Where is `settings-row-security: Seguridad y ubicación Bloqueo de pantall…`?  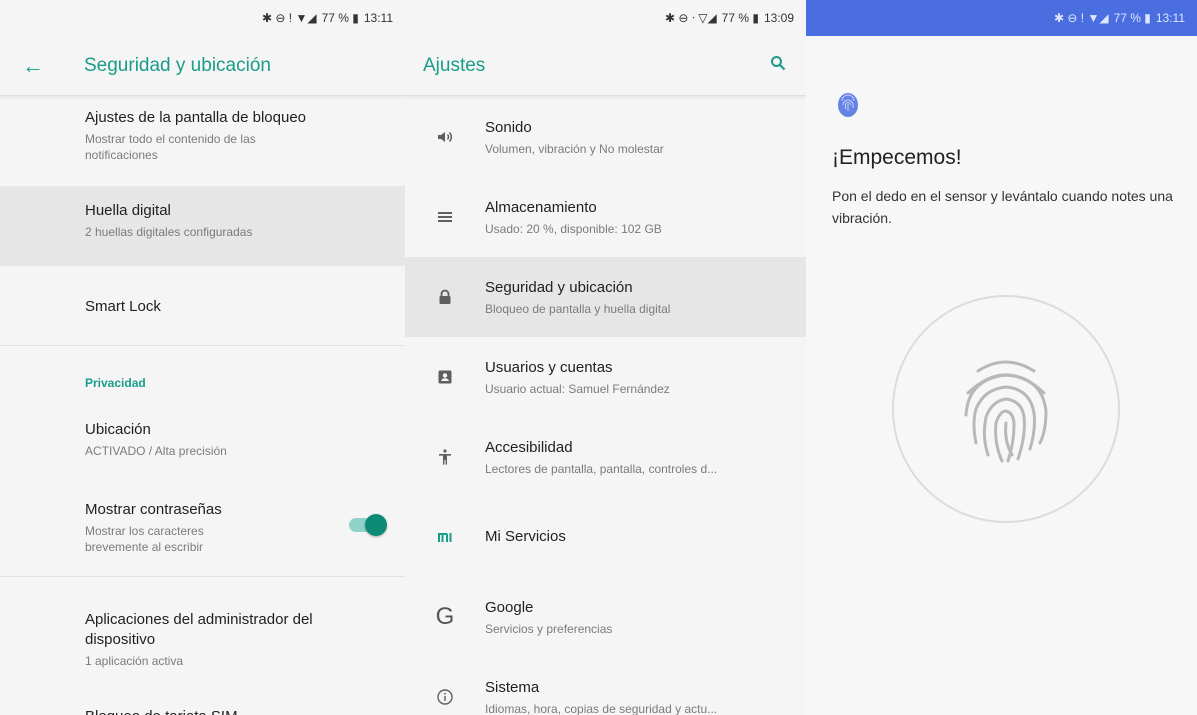
settings-row-security: Seguridad y ubicación Bloqueo de pantall… is located at coordinates (605, 297).